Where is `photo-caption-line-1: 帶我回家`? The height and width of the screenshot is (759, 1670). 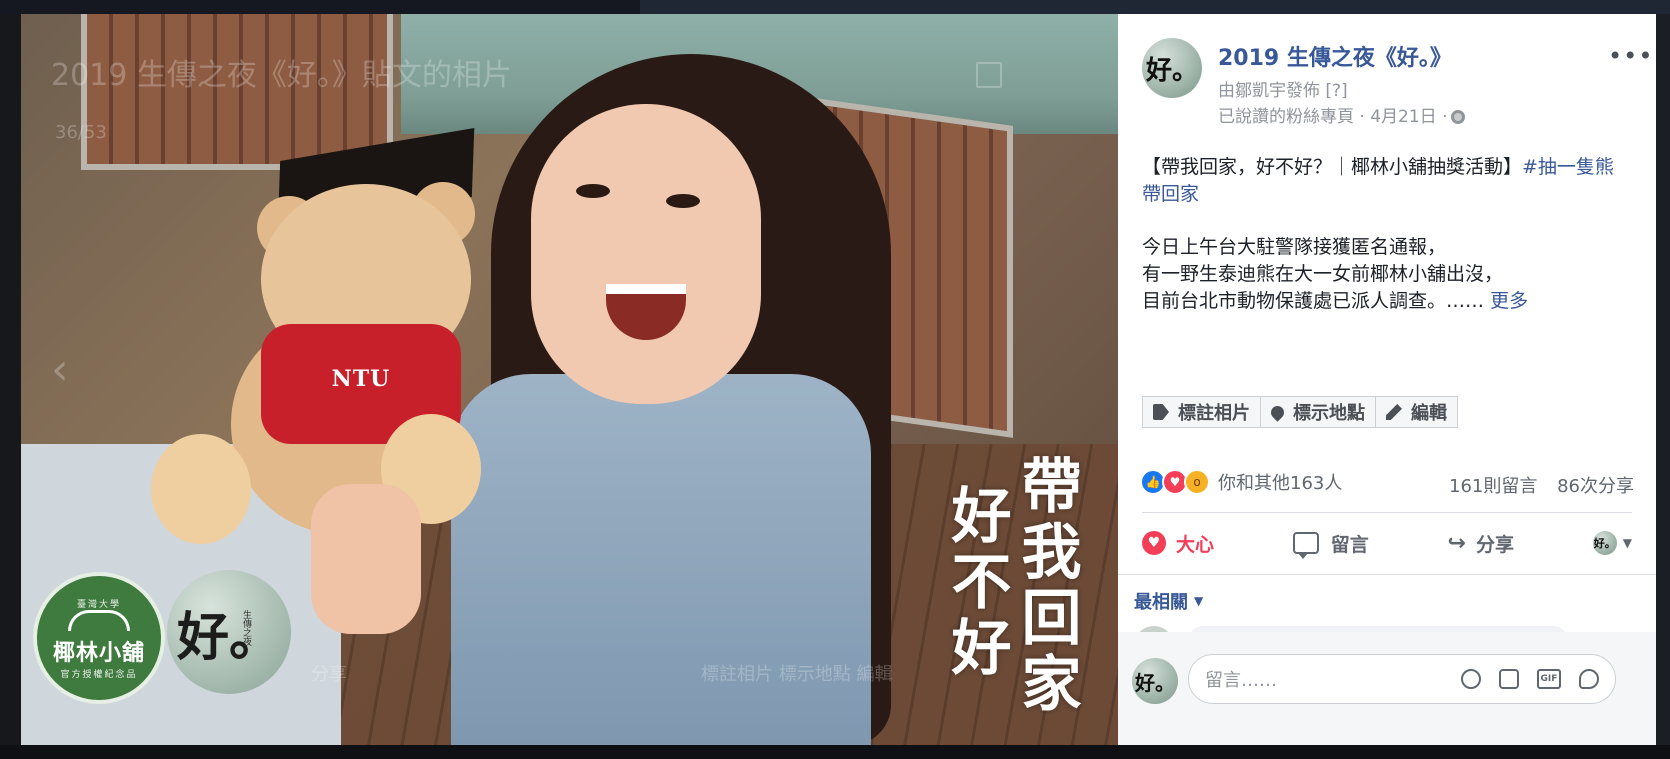 photo-caption-line-1: 帶我回家 is located at coordinates (1046, 586).